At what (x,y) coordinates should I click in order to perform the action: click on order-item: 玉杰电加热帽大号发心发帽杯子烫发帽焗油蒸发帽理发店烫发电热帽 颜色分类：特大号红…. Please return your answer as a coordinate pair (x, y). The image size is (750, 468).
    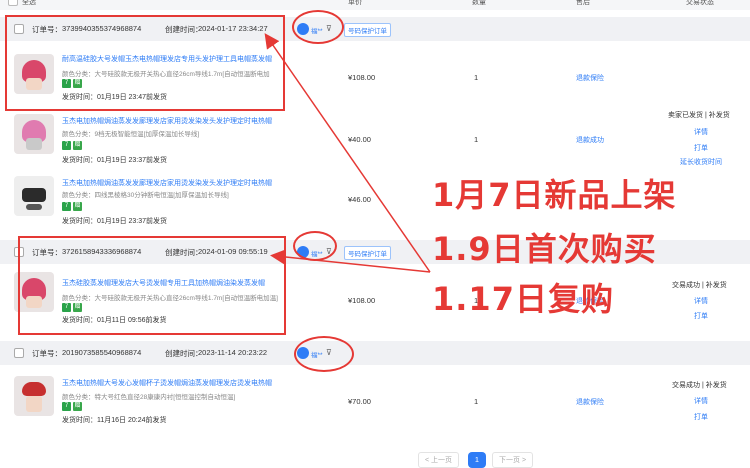
    Looking at the image, I should click on (375, 400).